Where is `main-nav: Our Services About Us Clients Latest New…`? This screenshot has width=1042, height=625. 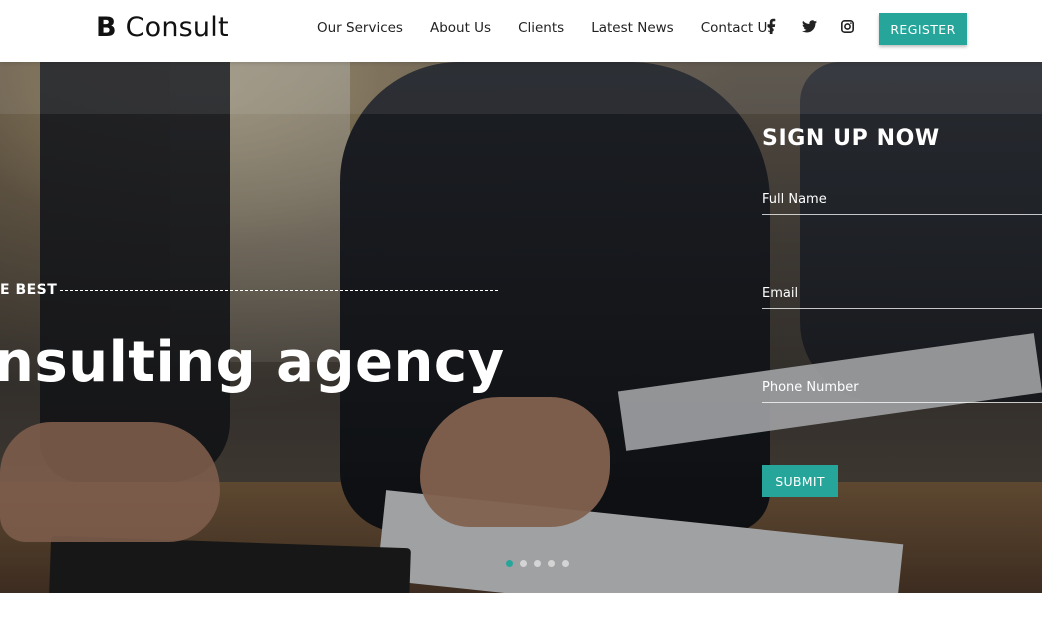 main-nav: Our Services About Us Clients Latest New… is located at coordinates (559, 28).